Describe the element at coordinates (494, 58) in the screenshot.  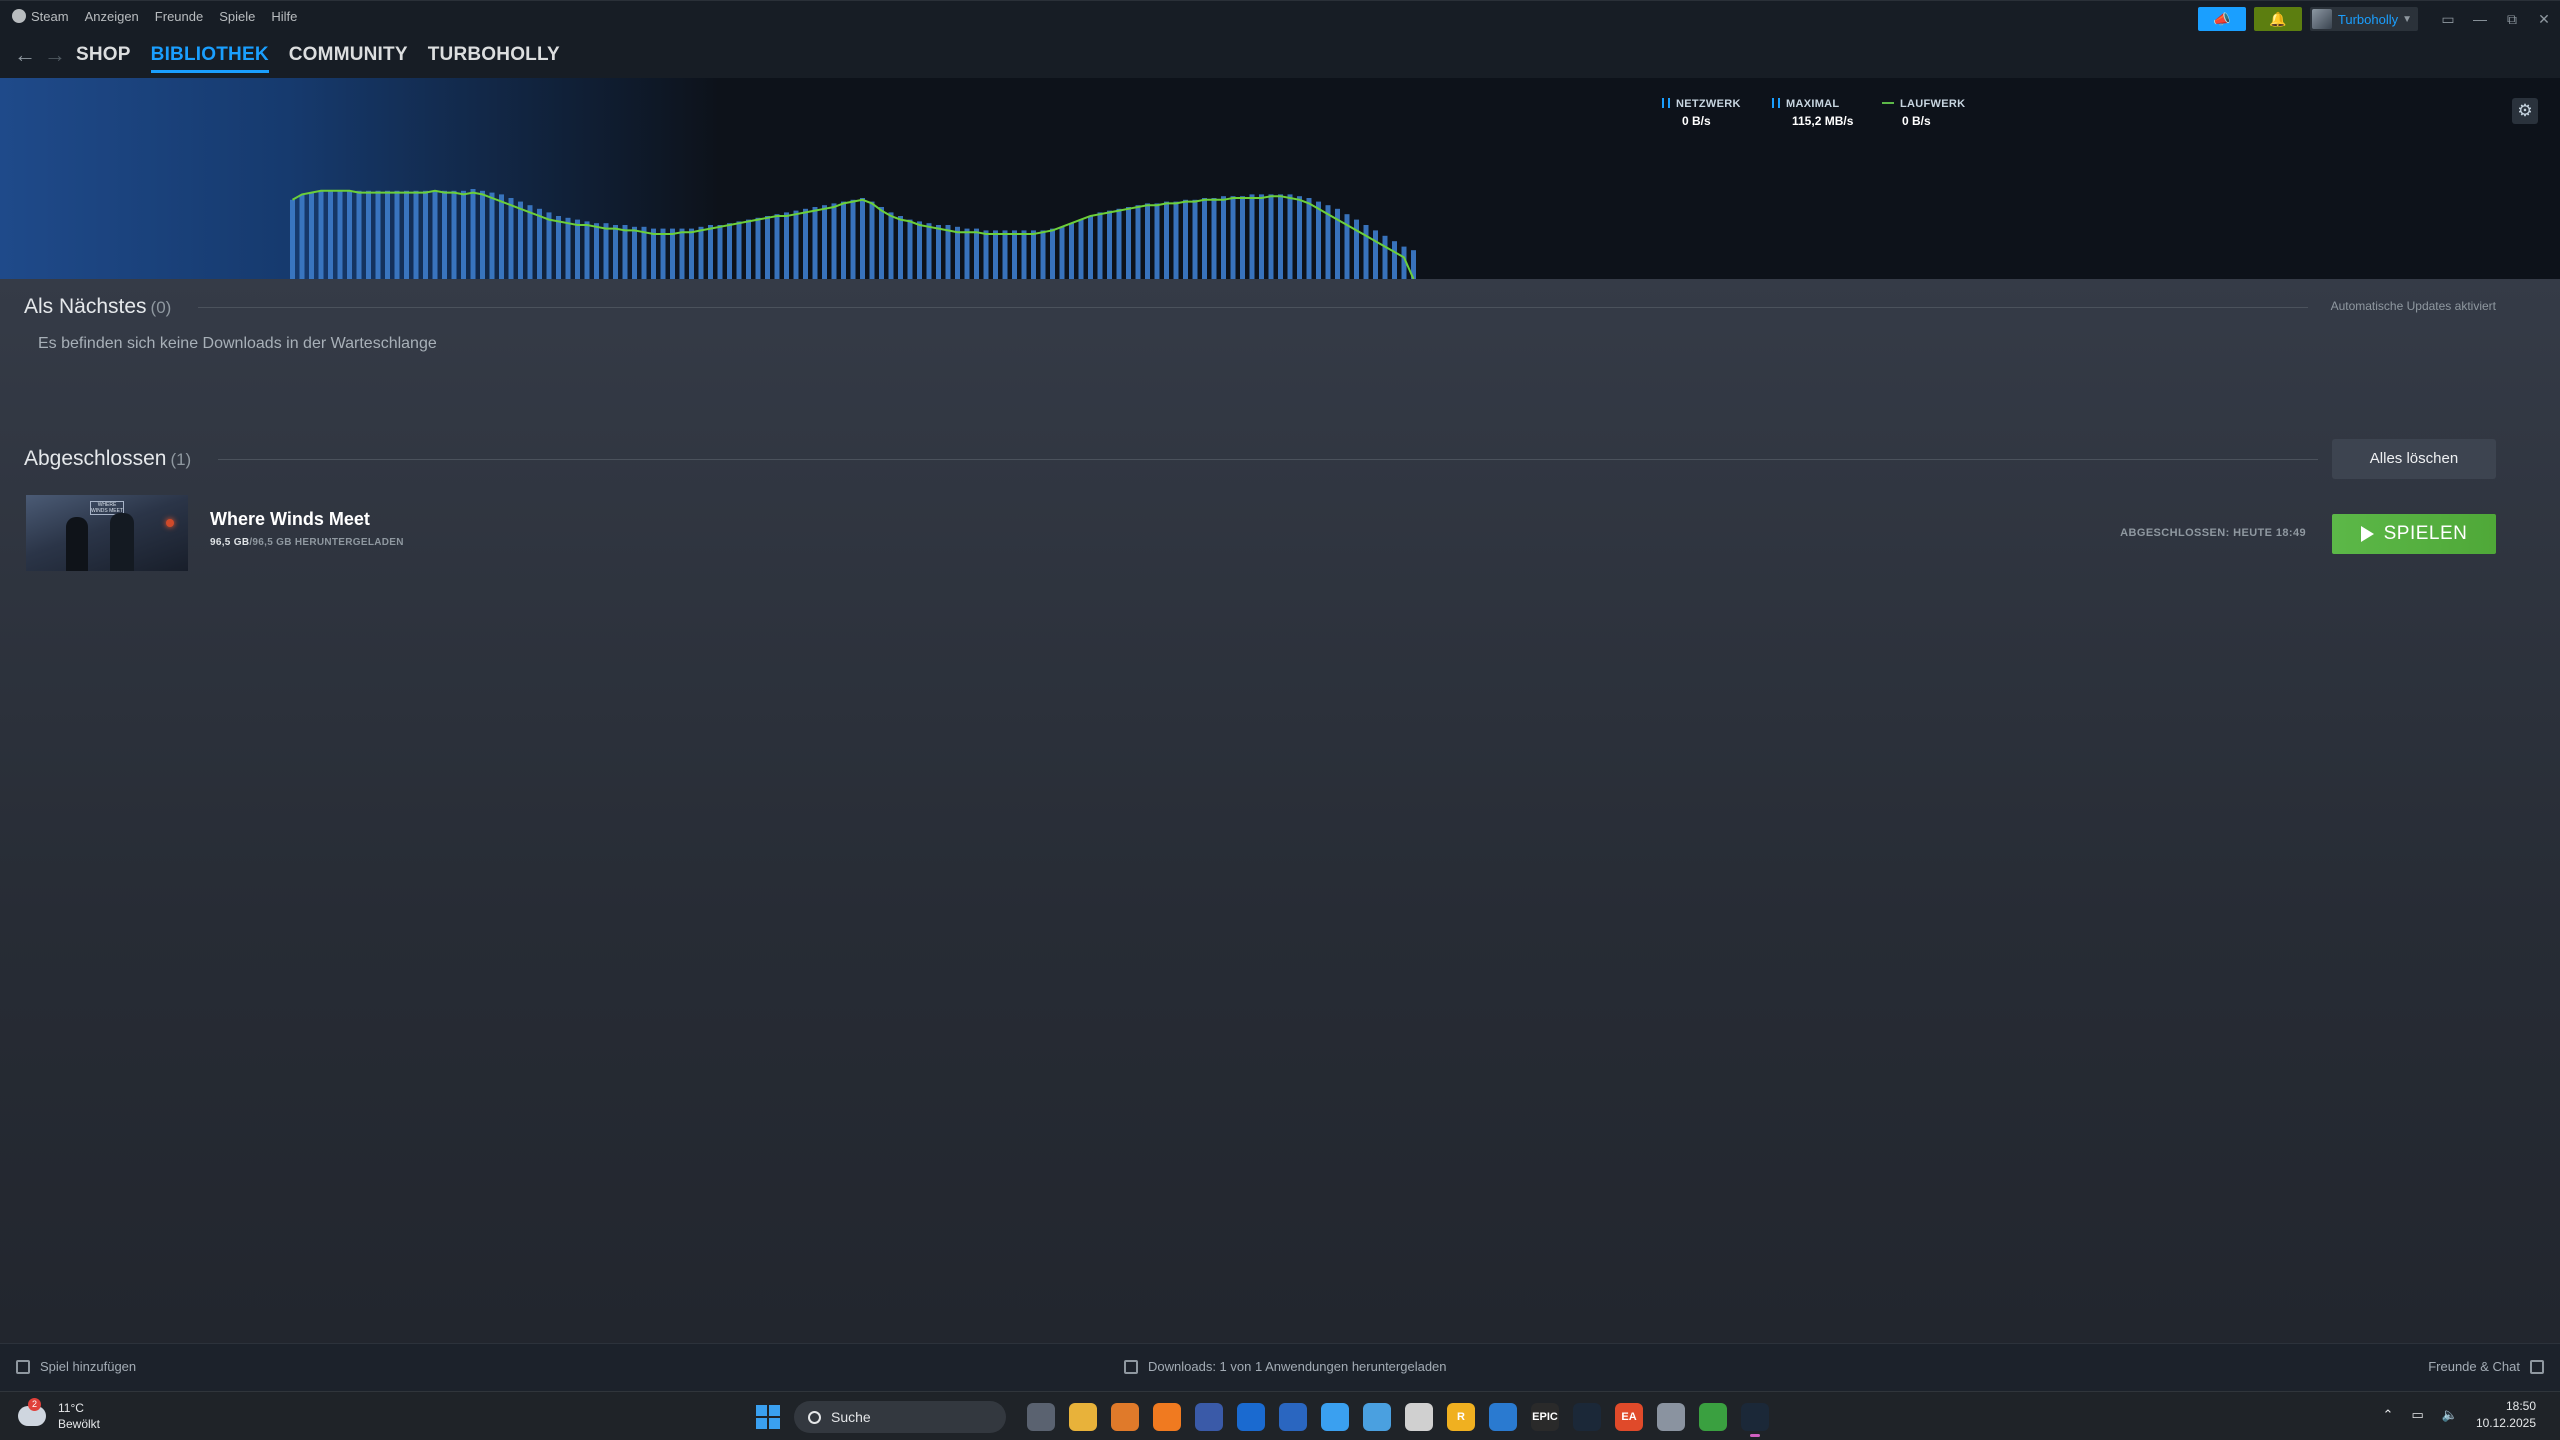
I see `tab-turboholly: TURBOHOLLY` at that location.